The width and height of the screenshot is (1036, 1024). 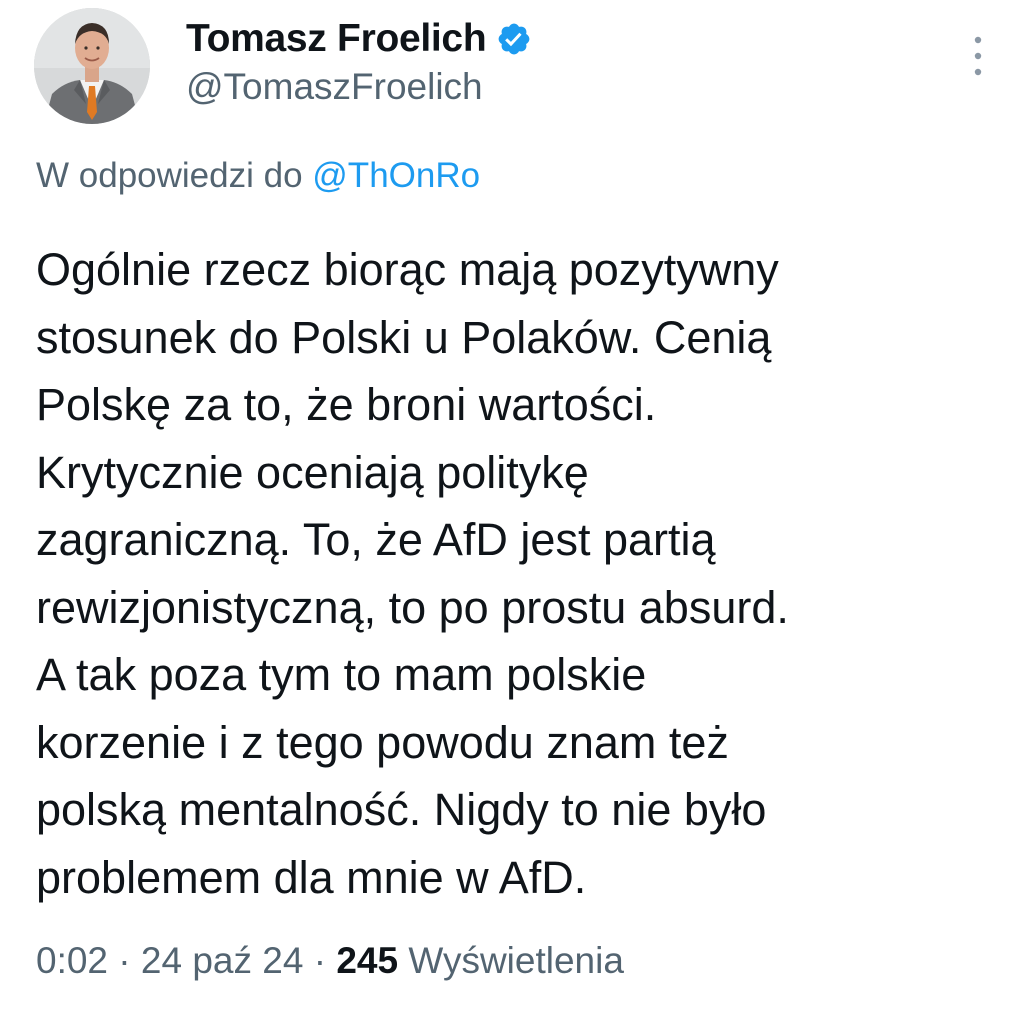 What do you see at coordinates (92, 66) in the screenshot?
I see `avatar` at bounding box center [92, 66].